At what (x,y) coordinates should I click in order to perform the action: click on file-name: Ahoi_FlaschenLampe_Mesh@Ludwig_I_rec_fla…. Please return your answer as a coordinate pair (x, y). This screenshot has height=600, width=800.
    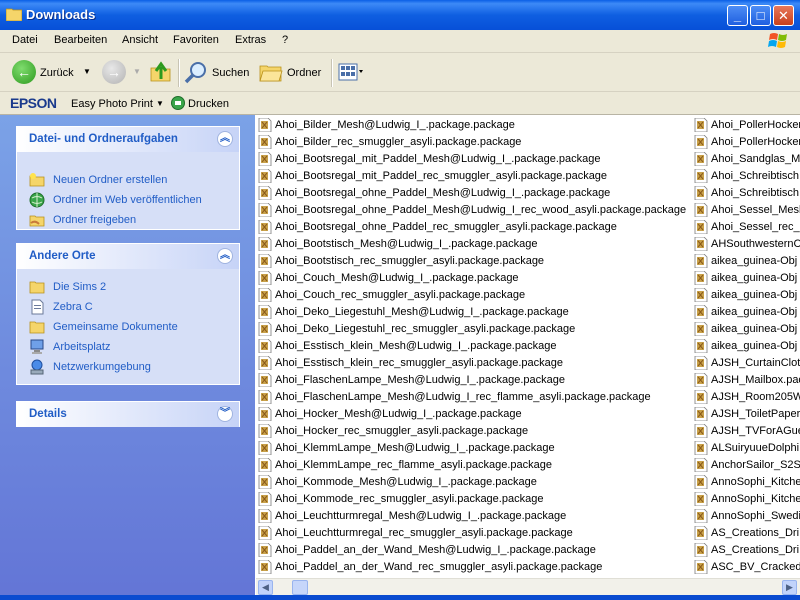
    Looking at the image, I should click on (463, 397).